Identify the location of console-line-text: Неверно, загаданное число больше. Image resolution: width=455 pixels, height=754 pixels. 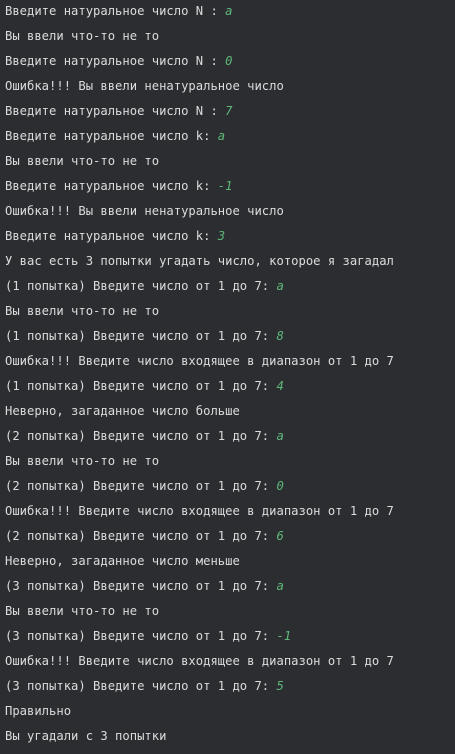
(122, 411).